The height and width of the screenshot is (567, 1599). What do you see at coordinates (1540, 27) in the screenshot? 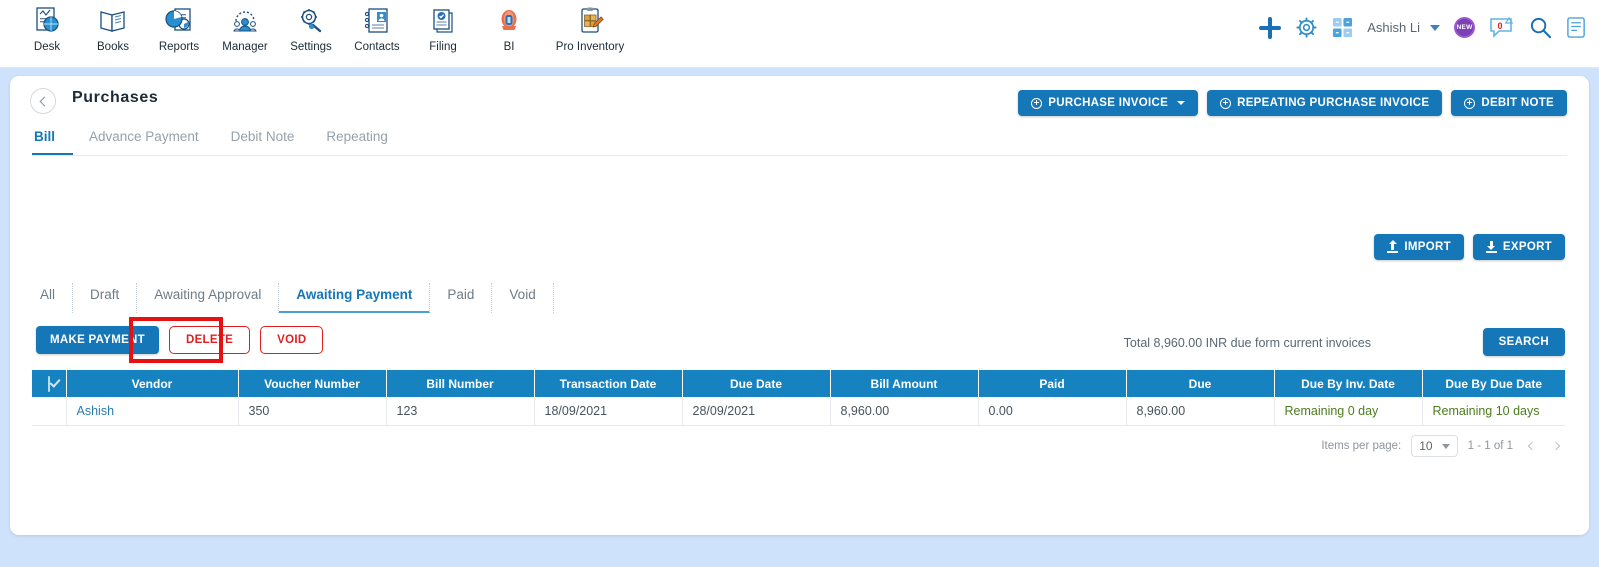
I see `search-icon` at bounding box center [1540, 27].